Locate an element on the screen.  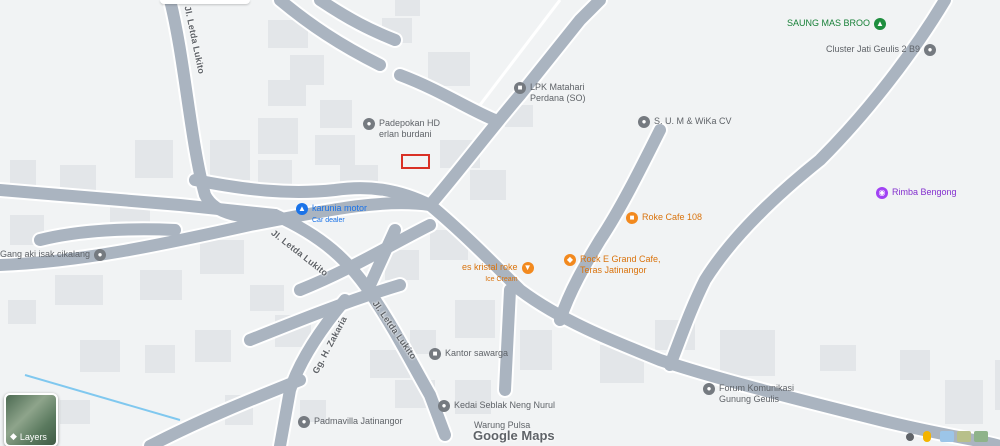
poi-label: karunia motor is located at coordinates (340, 208).